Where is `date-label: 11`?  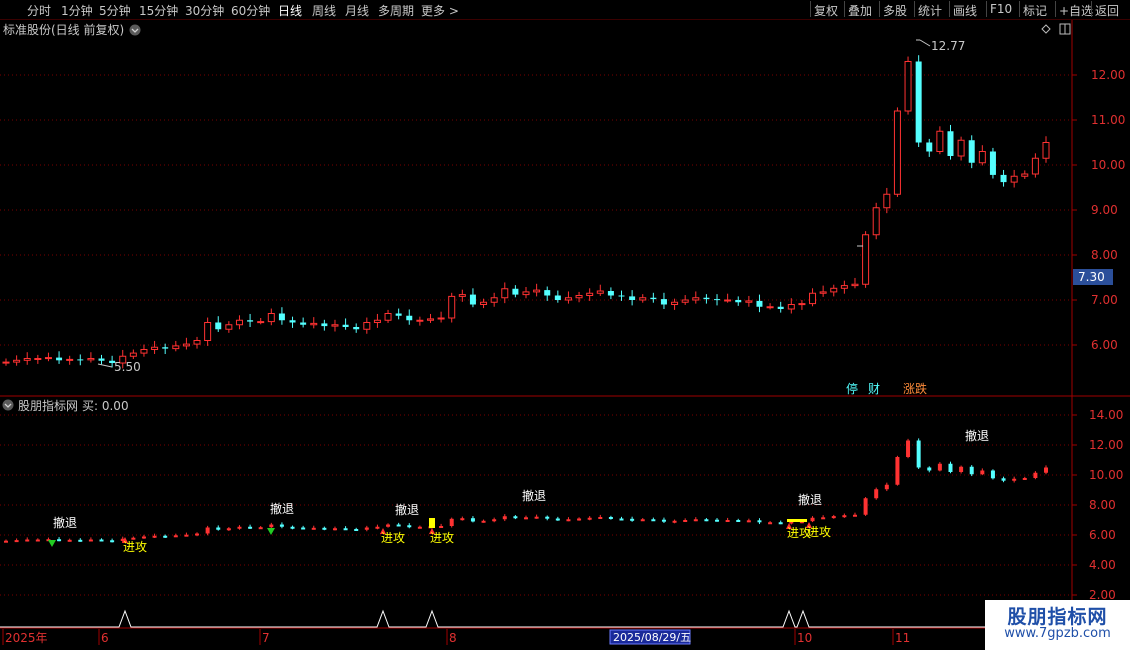 date-label: 11 is located at coordinates (902, 638).